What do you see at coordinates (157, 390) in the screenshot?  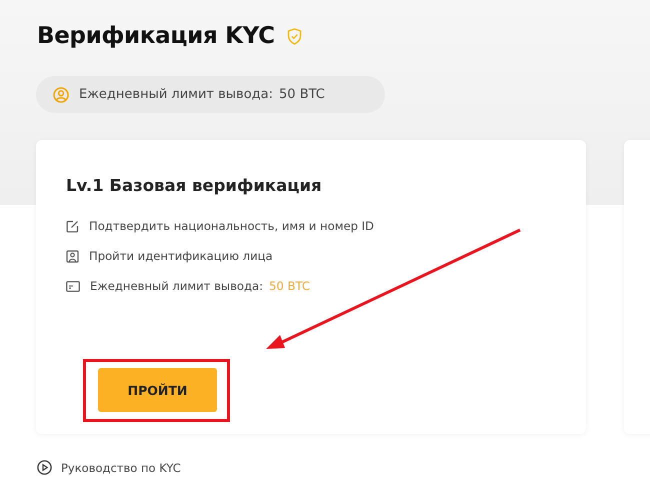 I see `start-button: ПРОЙТИ` at bounding box center [157, 390].